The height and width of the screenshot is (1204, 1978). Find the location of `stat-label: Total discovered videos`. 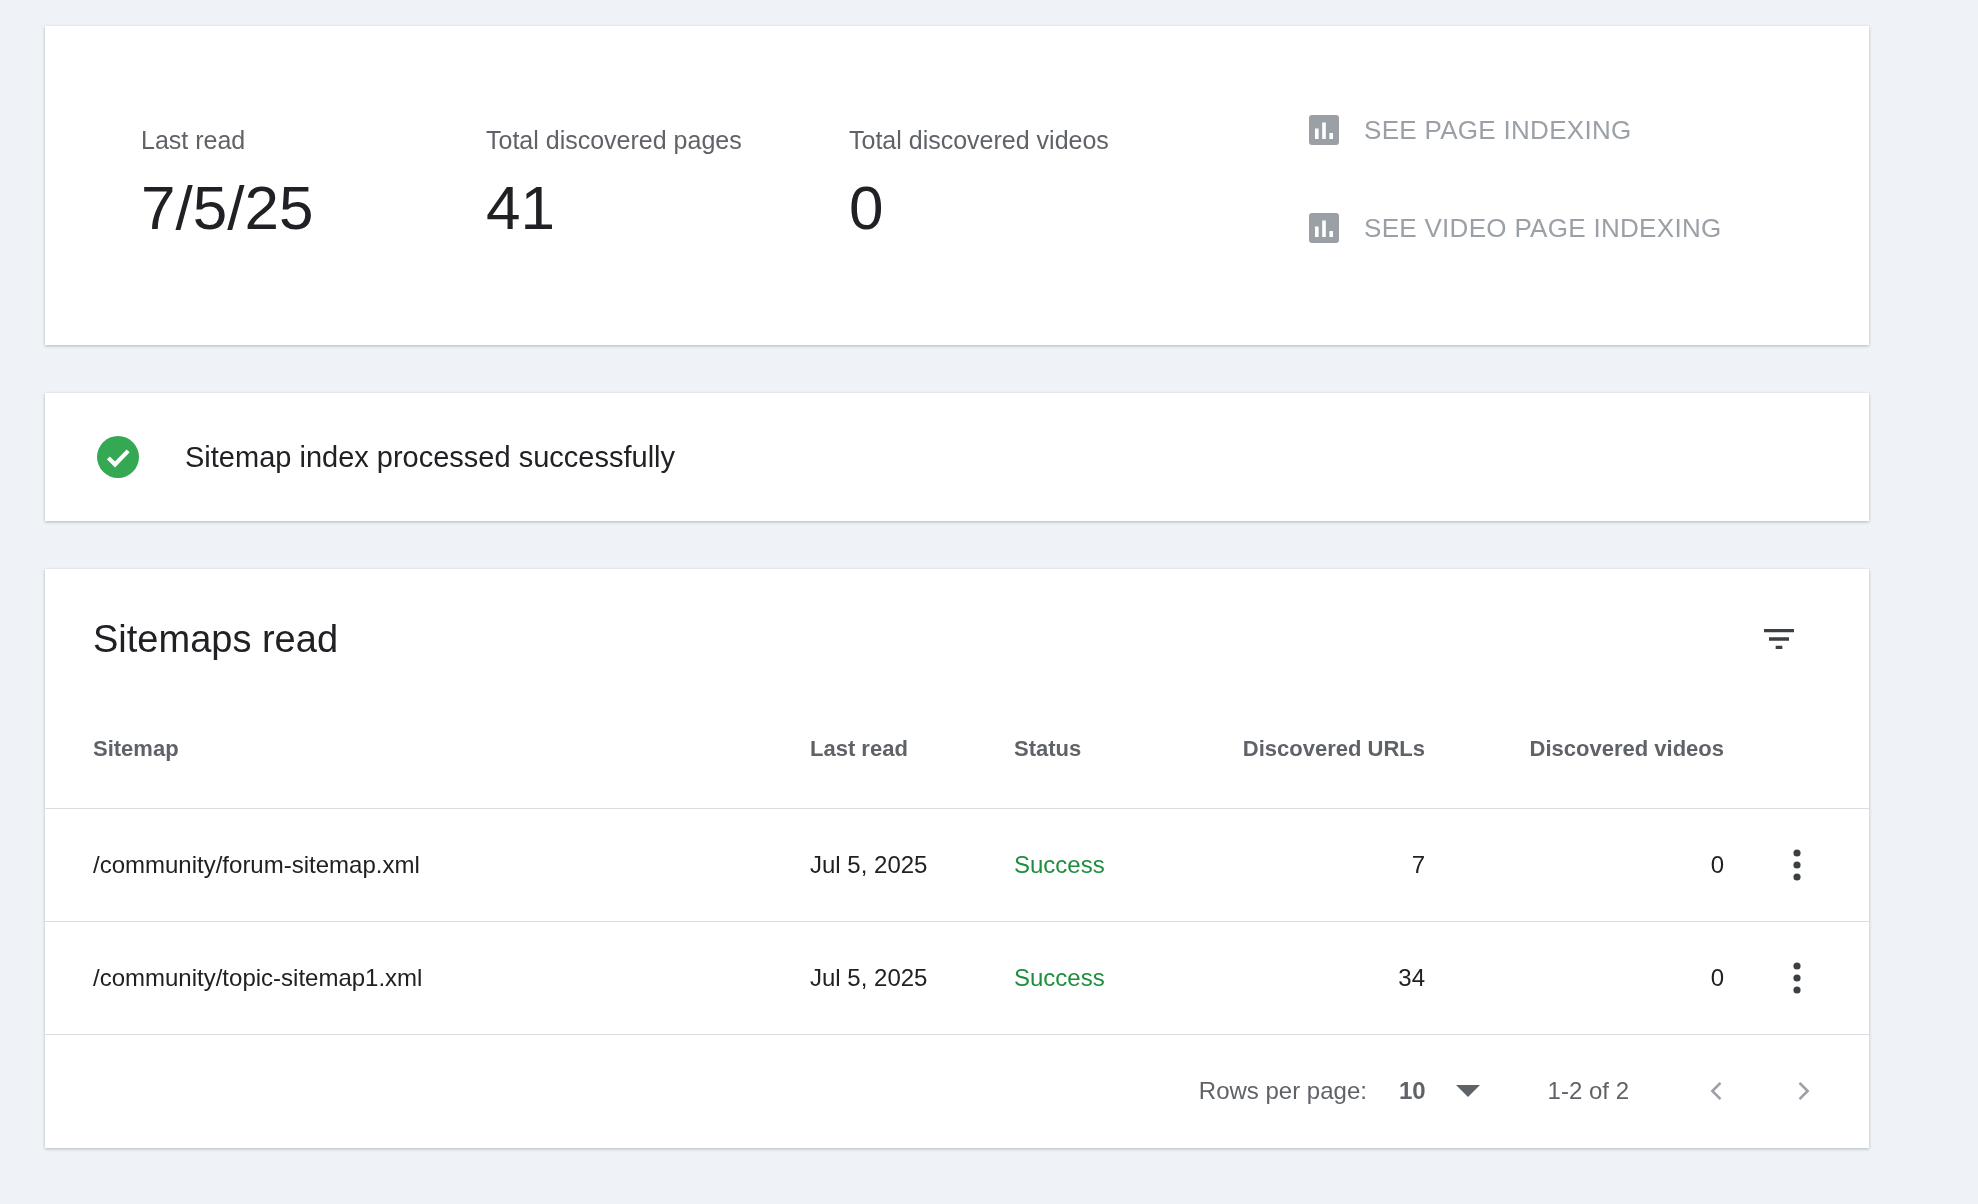

stat-label: Total discovered videos is located at coordinates (979, 140).